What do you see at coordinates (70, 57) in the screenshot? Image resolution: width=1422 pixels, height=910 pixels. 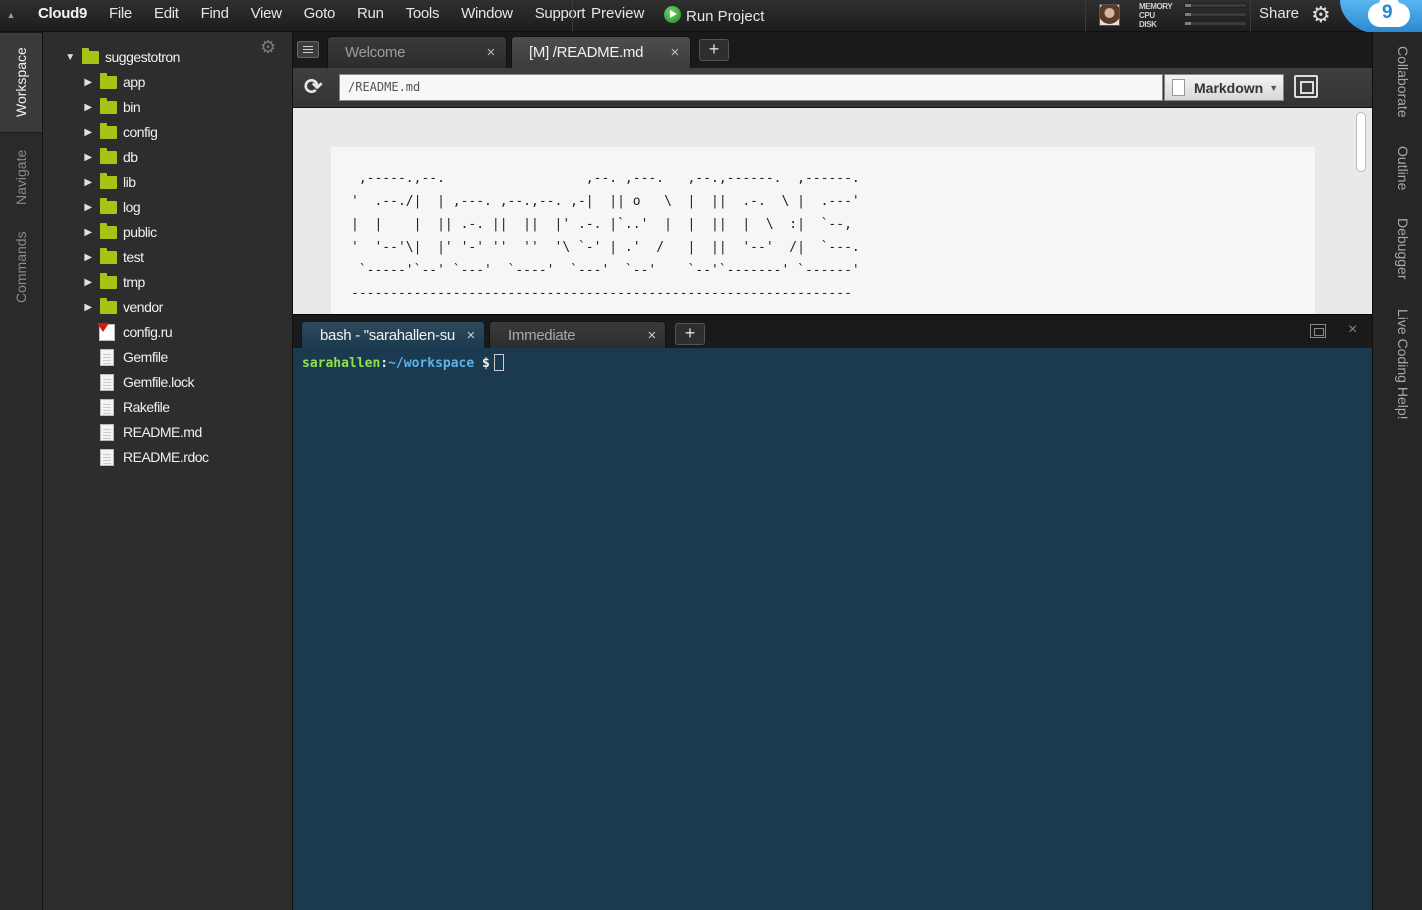 I see `expand-arrow-icon: ▼` at bounding box center [70, 57].